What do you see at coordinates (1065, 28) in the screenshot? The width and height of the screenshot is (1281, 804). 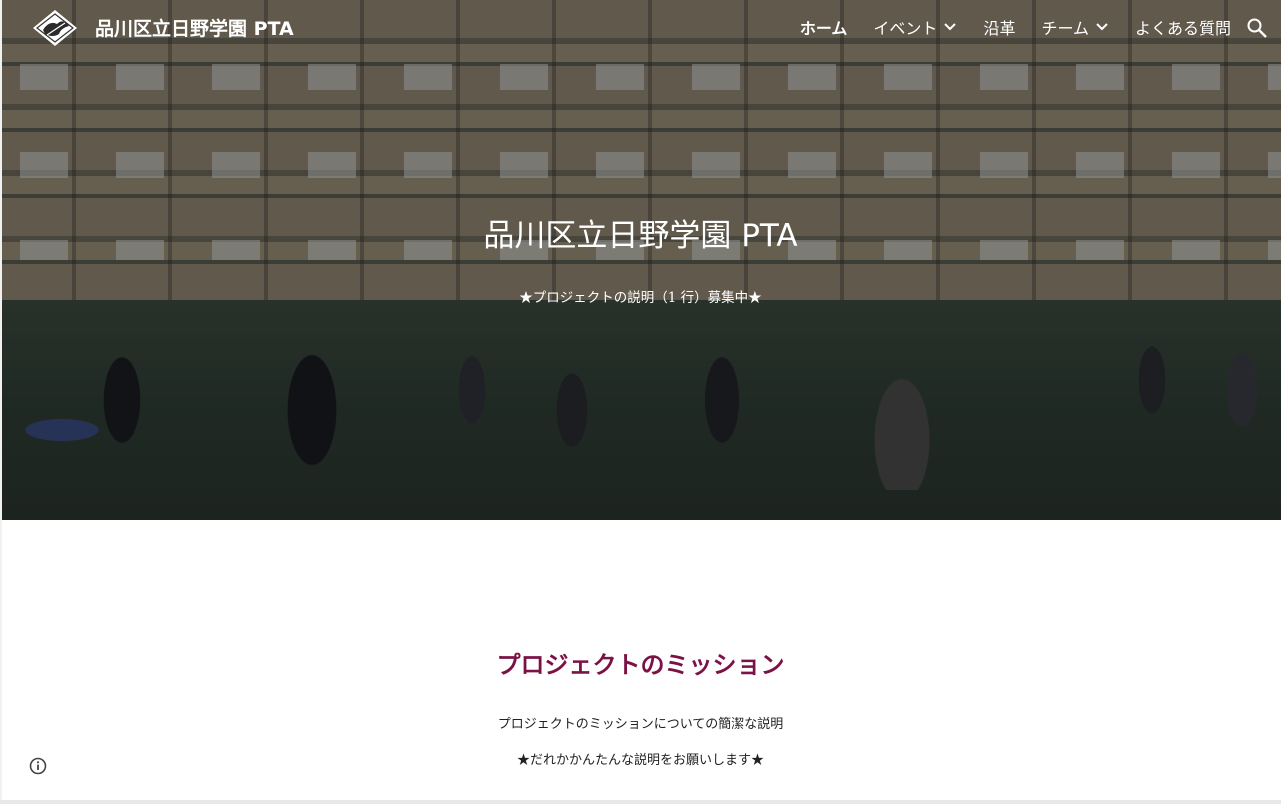 I see `nav-item-label: チーム` at bounding box center [1065, 28].